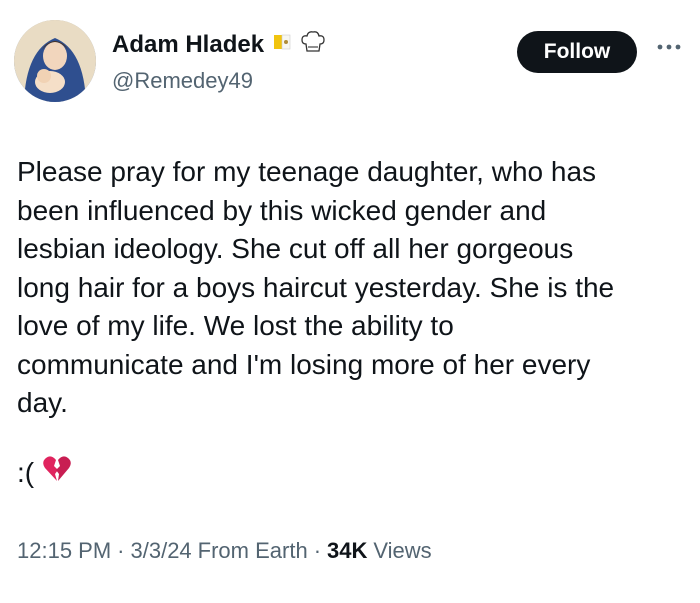 This screenshot has height=603, width=700. What do you see at coordinates (313, 44) in the screenshot?
I see `chef-hat-icon` at bounding box center [313, 44].